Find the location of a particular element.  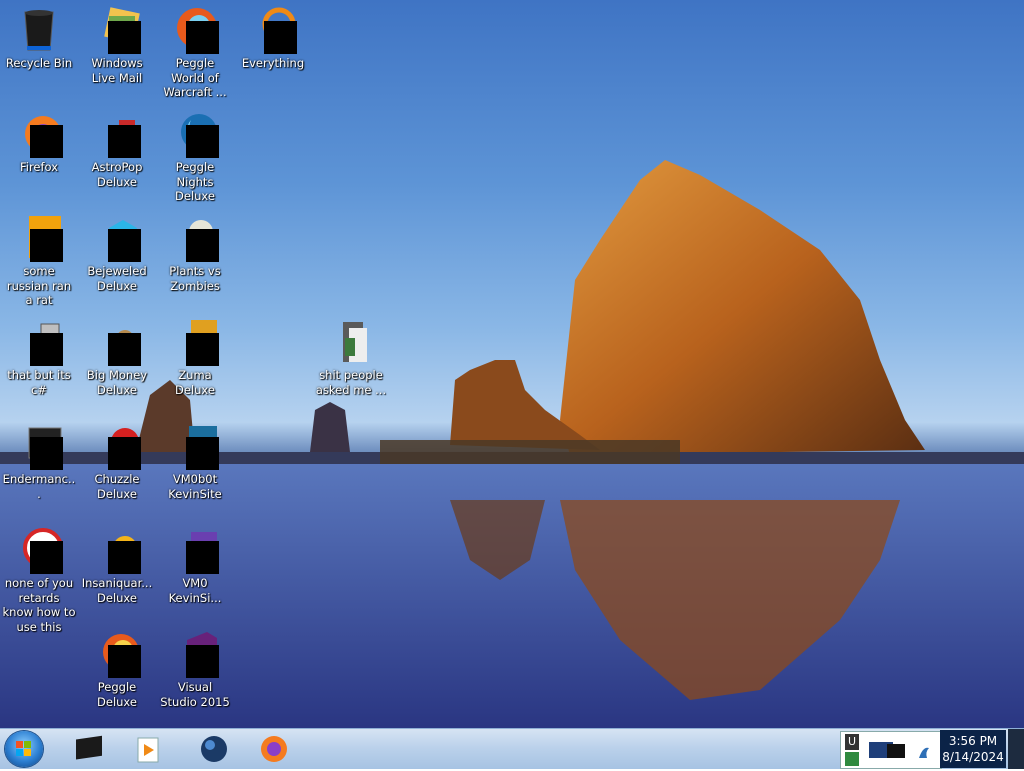

desktop-icon-label: Firefox is located at coordinates (39, 167).